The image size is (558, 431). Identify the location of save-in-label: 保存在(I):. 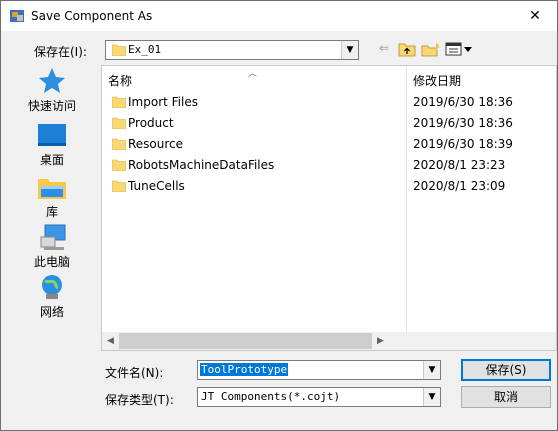
(60, 52).